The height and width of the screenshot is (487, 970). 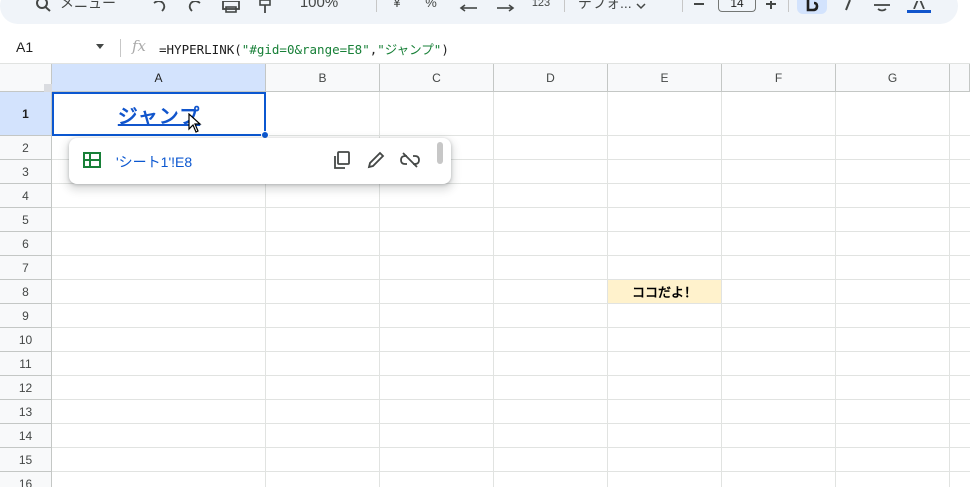 What do you see at coordinates (737, 6) in the screenshot?
I see `font-size-input: 14` at bounding box center [737, 6].